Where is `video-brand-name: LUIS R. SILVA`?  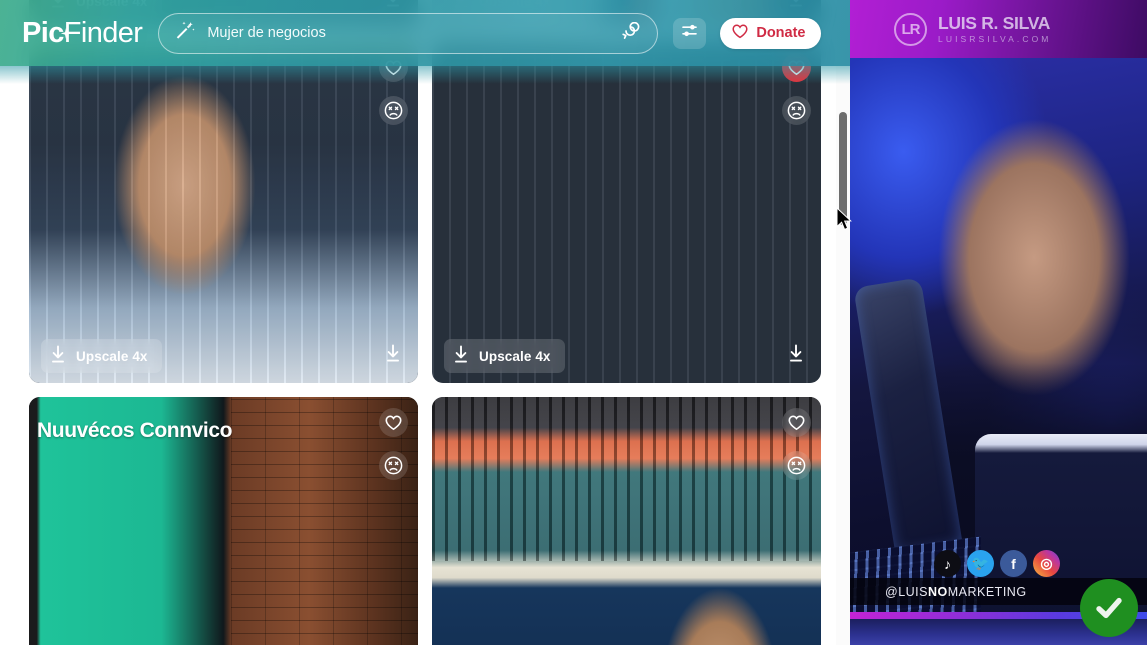
video-brand-name: LUIS R. SILVA is located at coordinates (994, 22).